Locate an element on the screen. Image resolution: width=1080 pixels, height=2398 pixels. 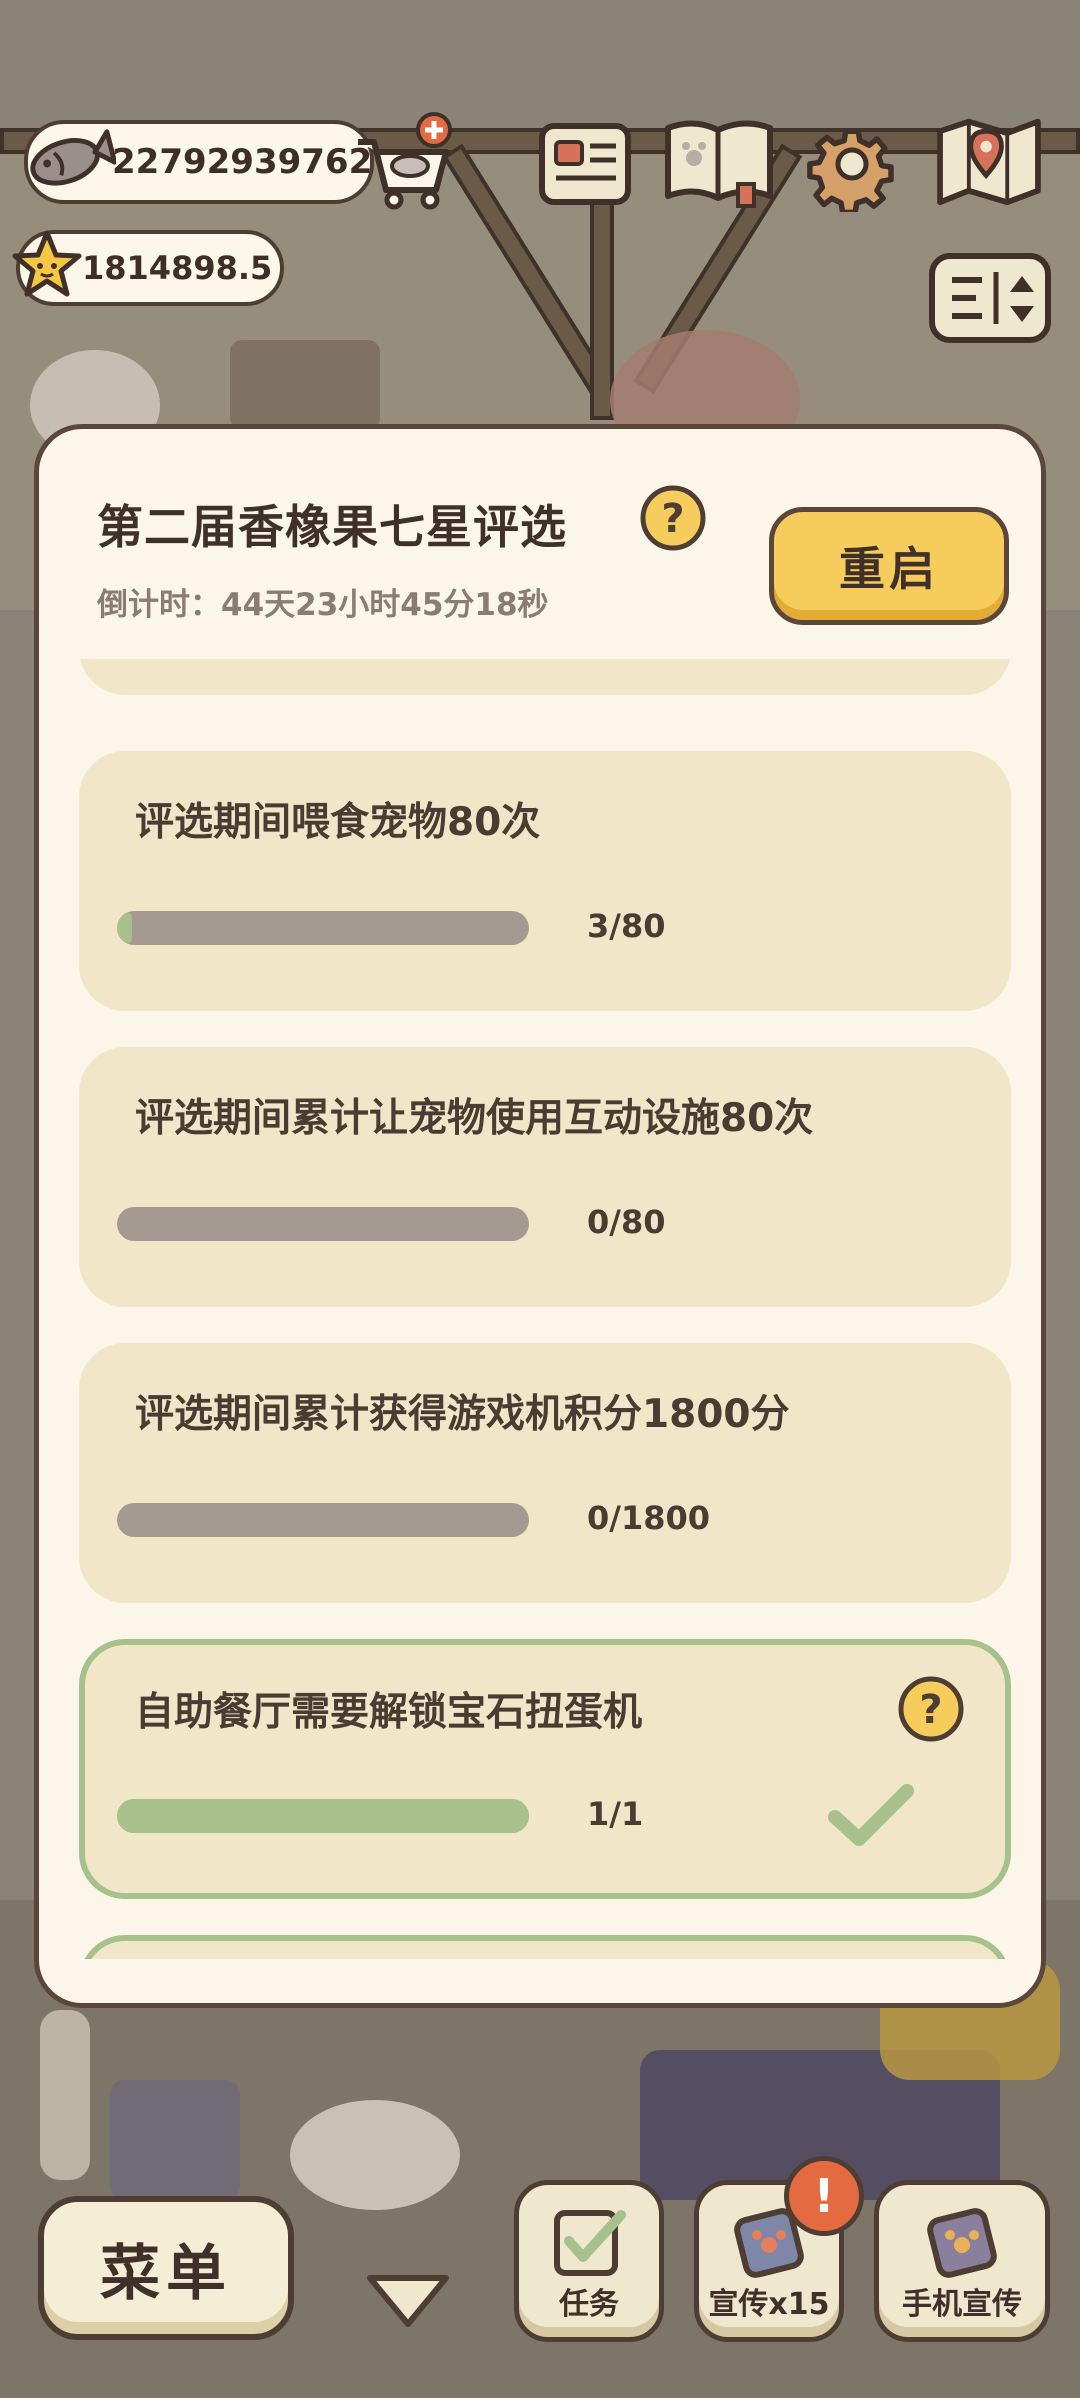
modal-title: 第二届香橡果七星评选 is located at coordinates (332, 527).